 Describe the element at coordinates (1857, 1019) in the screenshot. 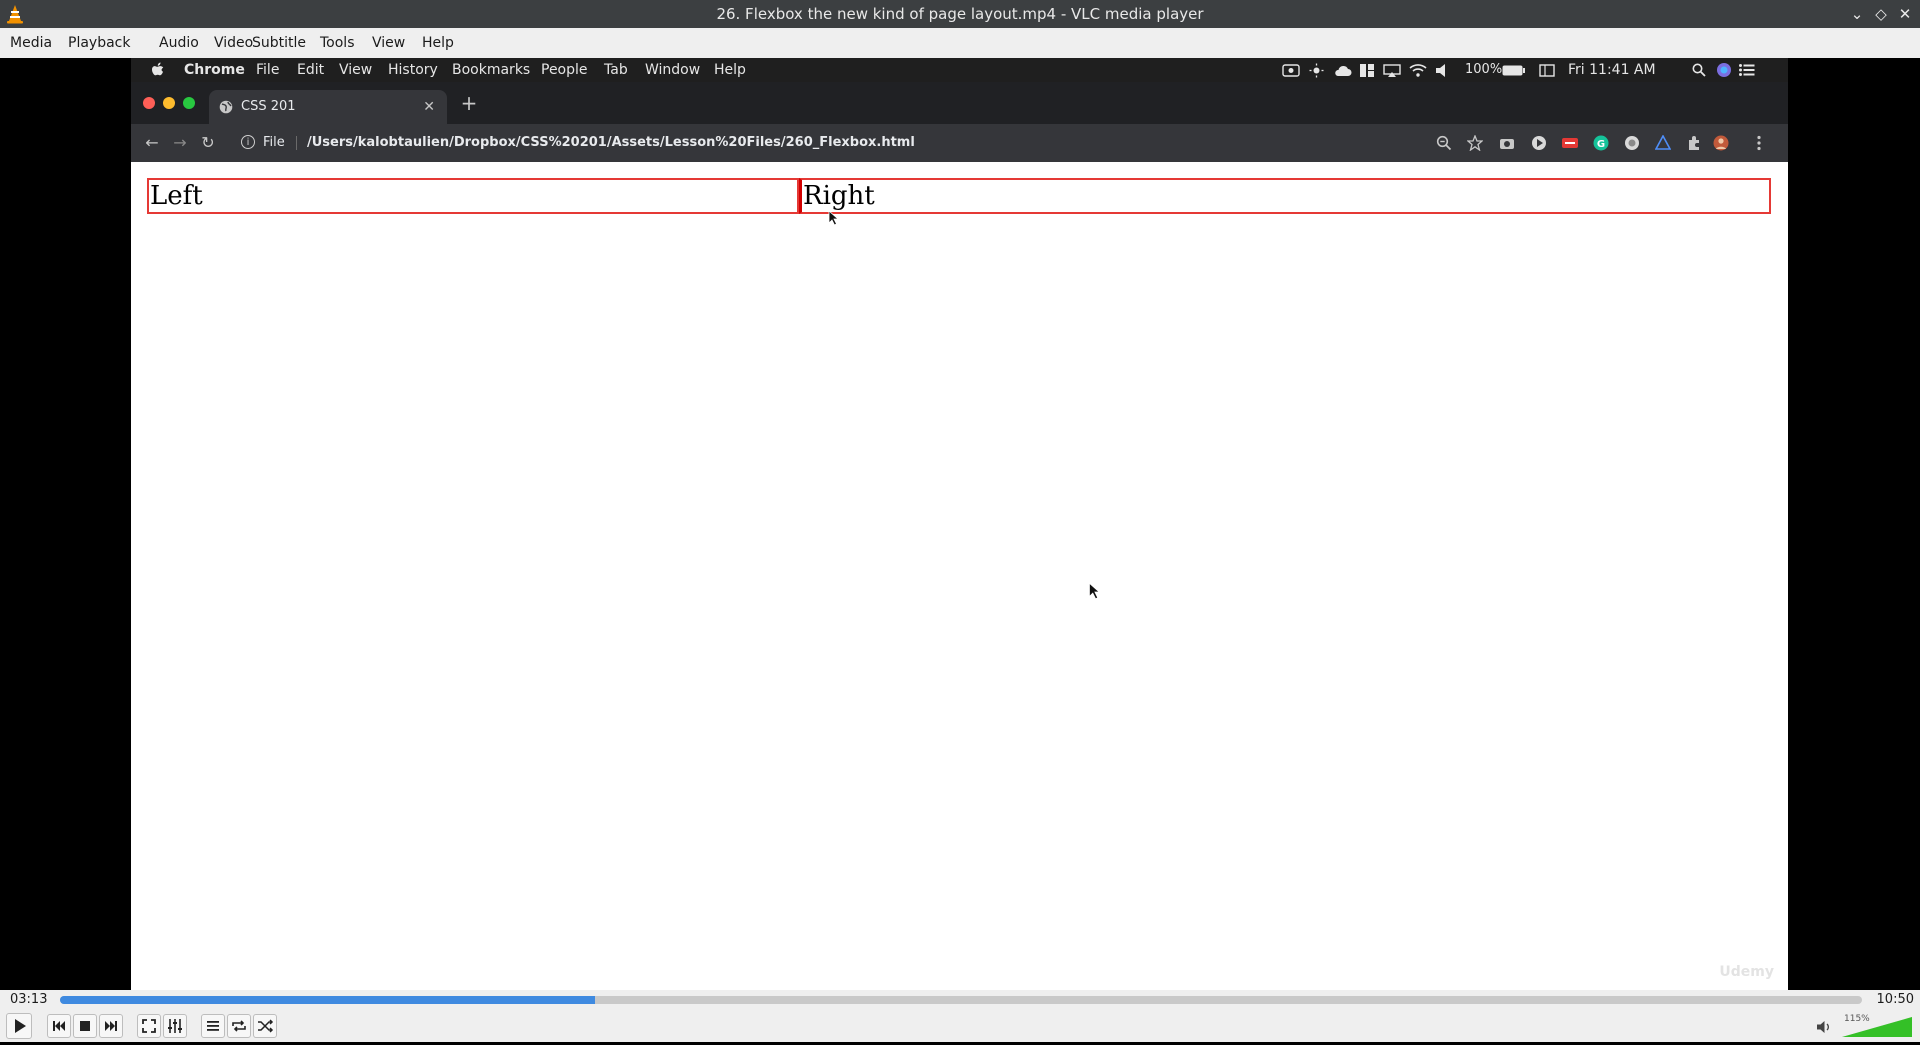

I see `volume-percentage: 115%` at that location.